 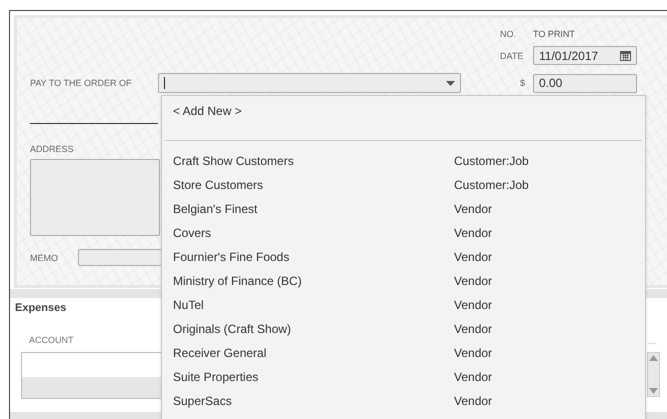 What do you see at coordinates (51, 340) in the screenshot?
I see `column-header: ACCOUNT` at bounding box center [51, 340].